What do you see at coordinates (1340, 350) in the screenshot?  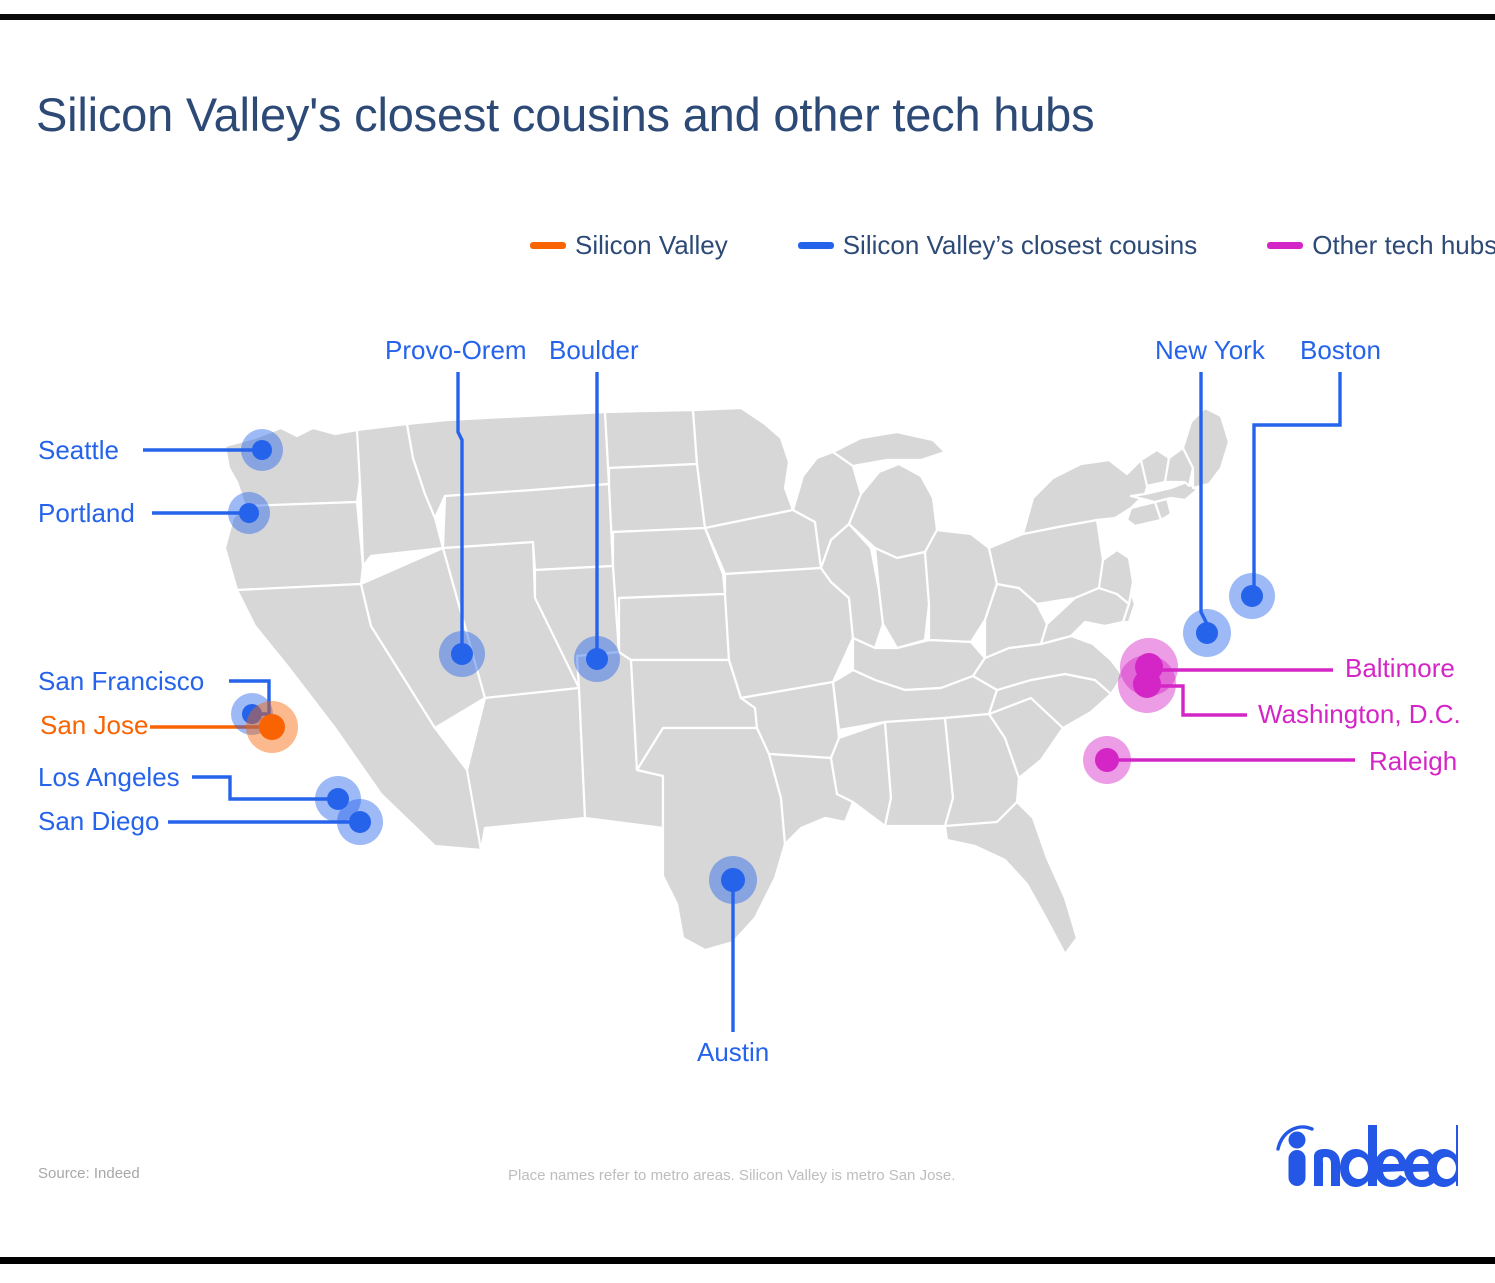 I see `callout-boston: Boston` at bounding box center [1340, 350].